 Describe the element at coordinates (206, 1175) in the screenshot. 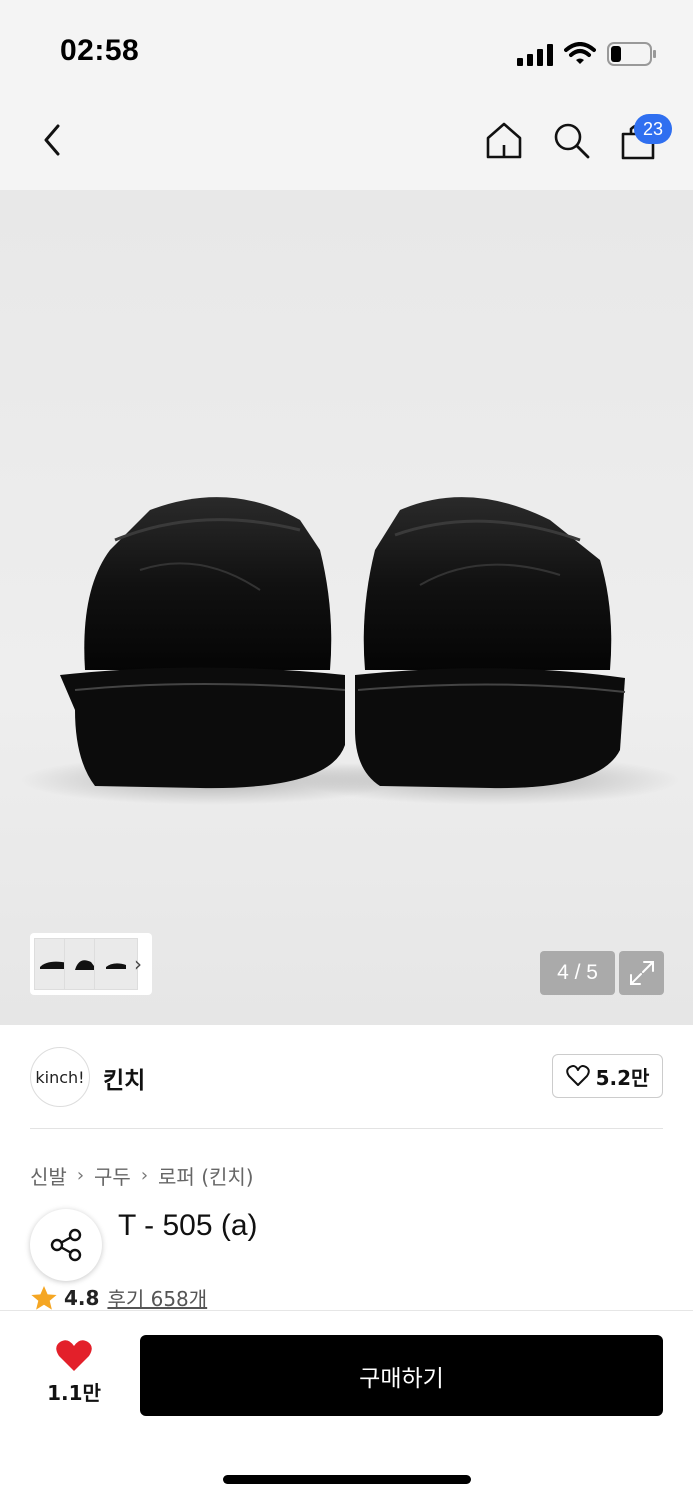

I see `breadcrumb-item: 로퍼 (킨치)` at that location.